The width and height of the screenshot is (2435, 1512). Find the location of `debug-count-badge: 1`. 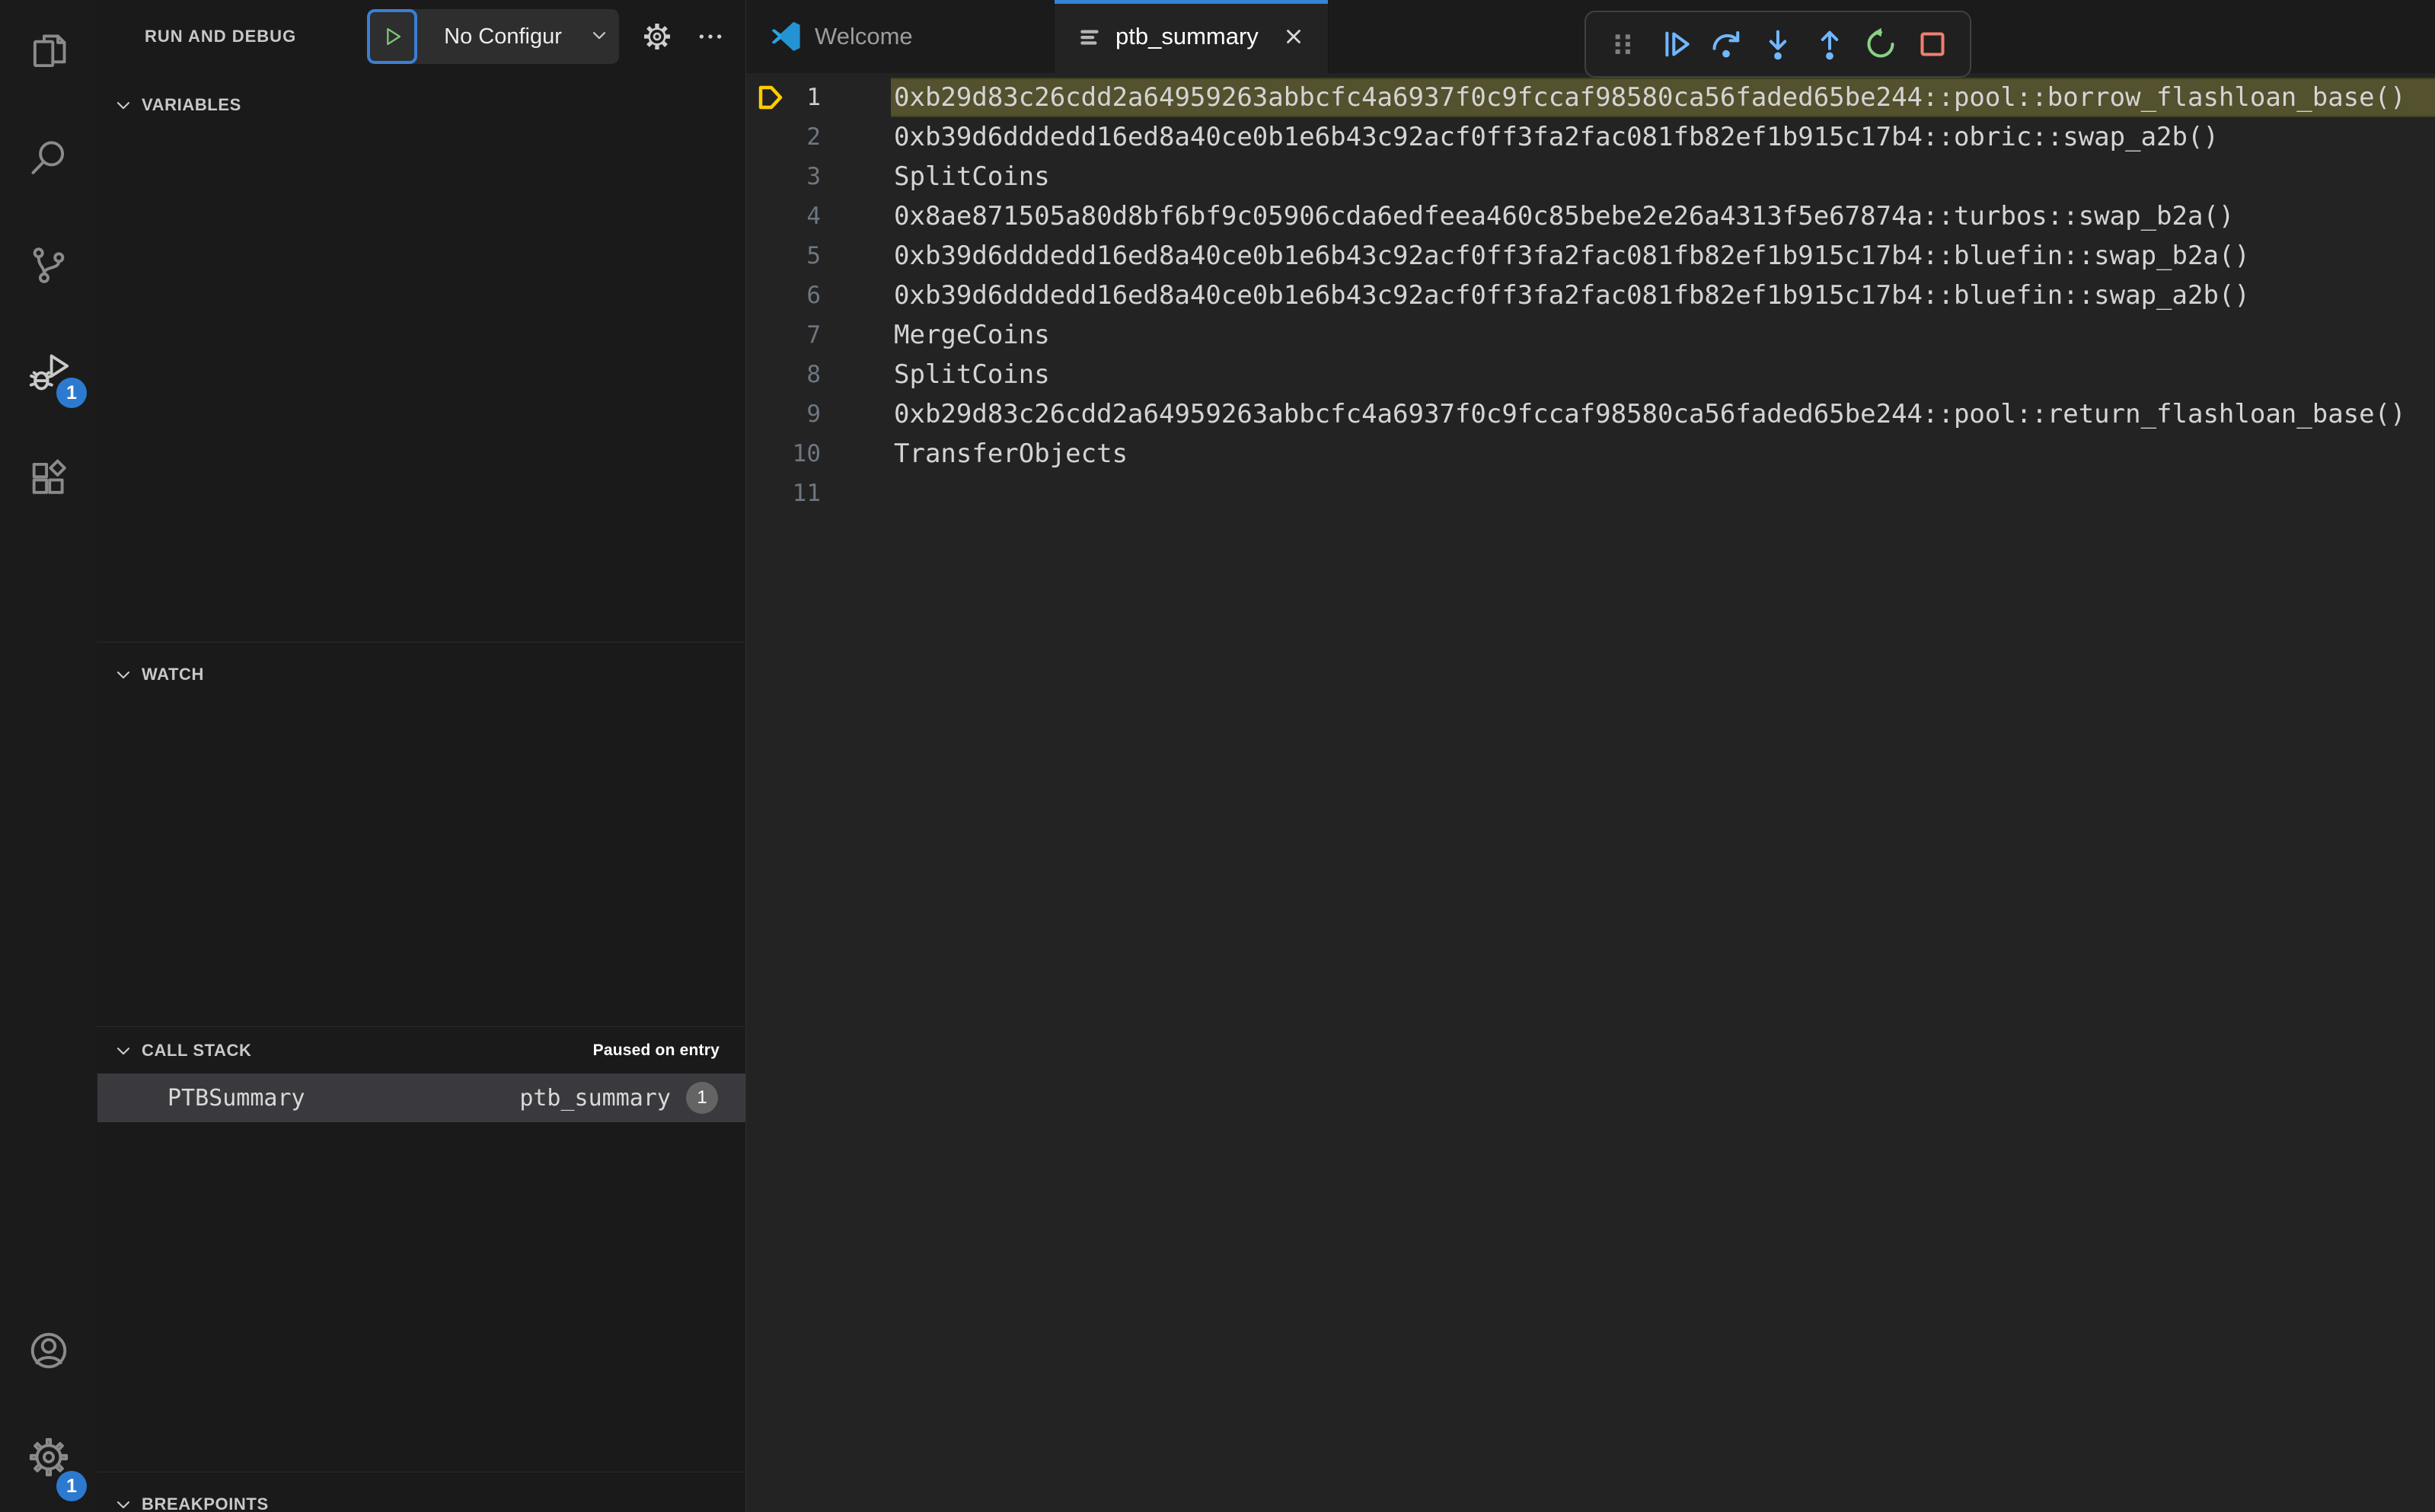

debug-count-badge: 1 is located at coordinates (71, 393).